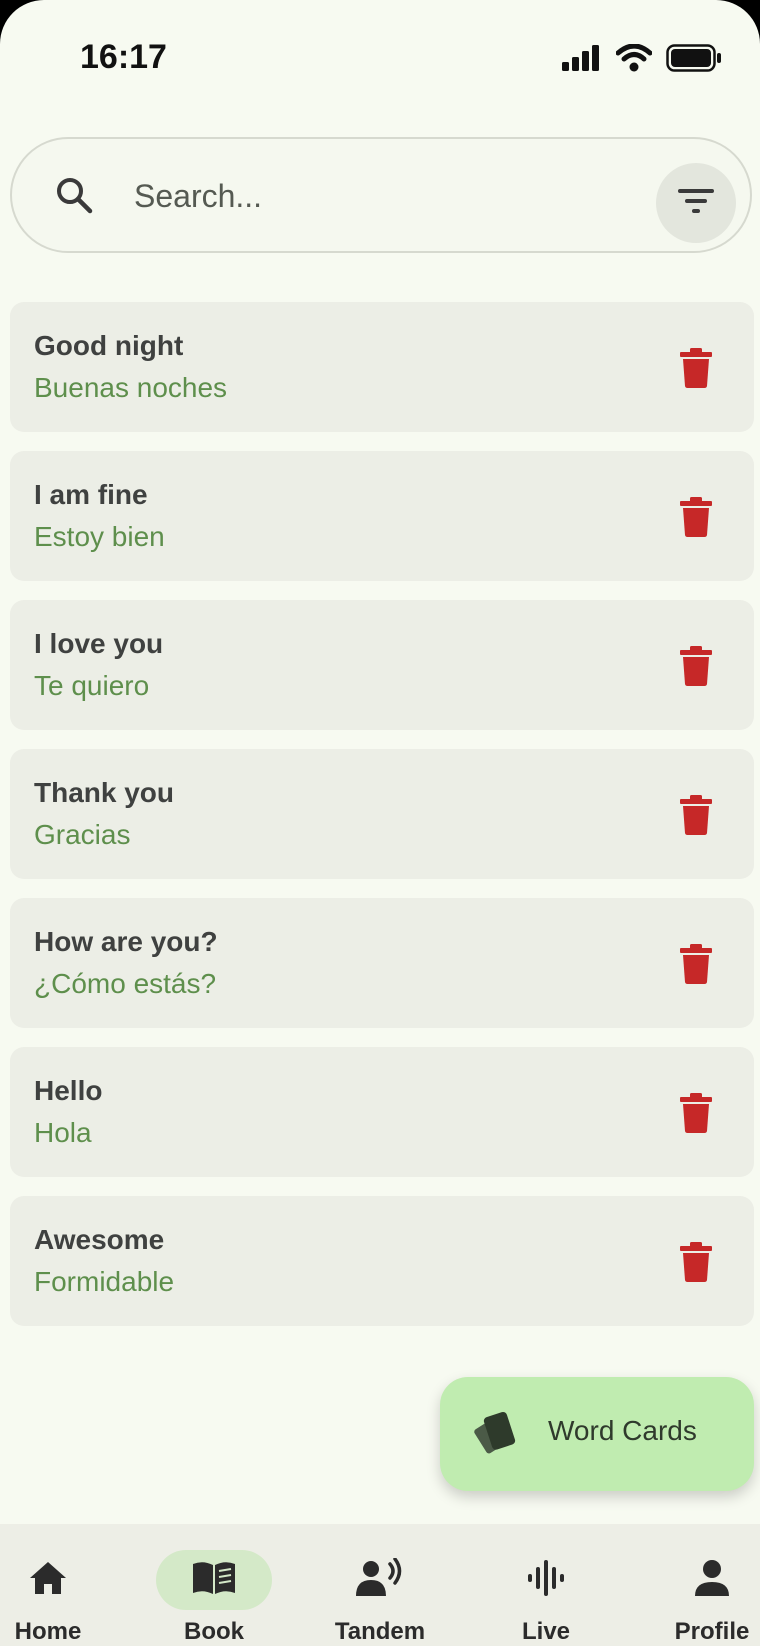  I want to click on status-time: 16:17, so click(123, 57).